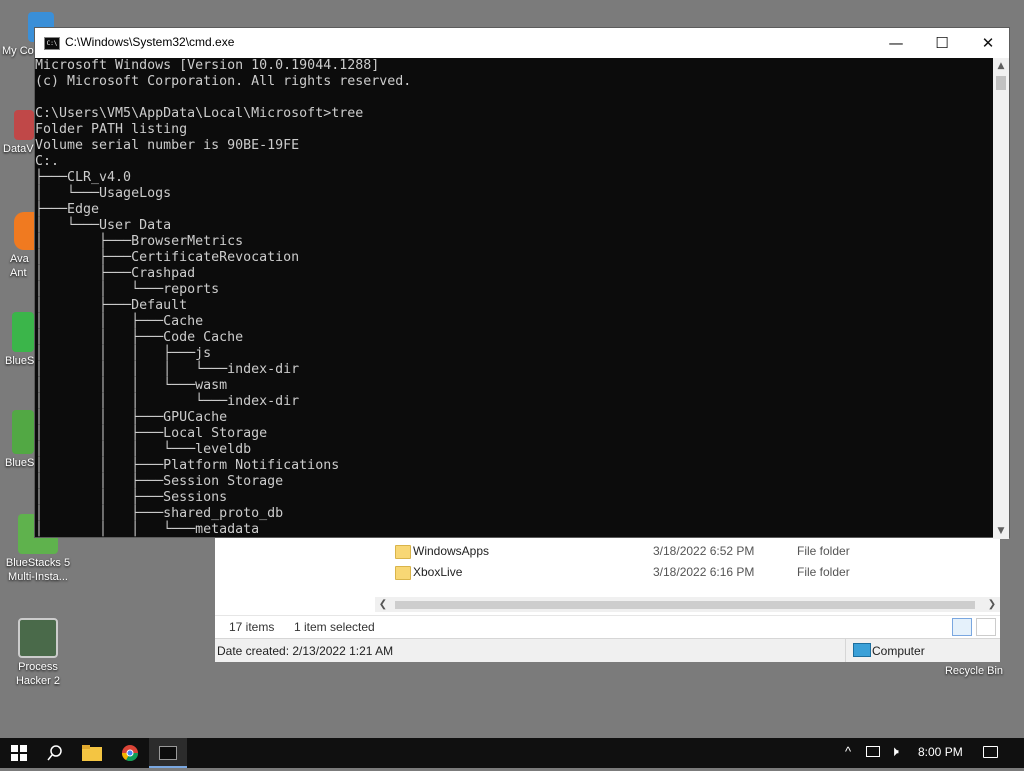 The height and width of the screenshot is (771, 1024). Describe the element at coordinates (24, 125) in the screenshot. I see `app-icon` at that location.